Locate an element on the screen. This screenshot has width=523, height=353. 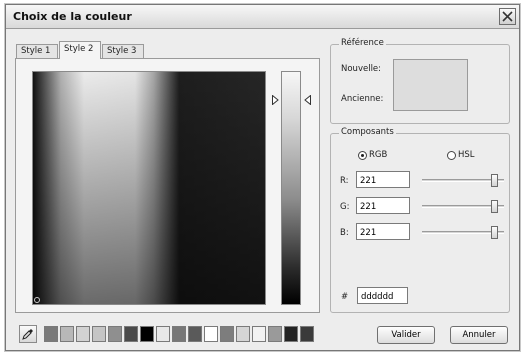
red-input is located at coordinates (383, 179).